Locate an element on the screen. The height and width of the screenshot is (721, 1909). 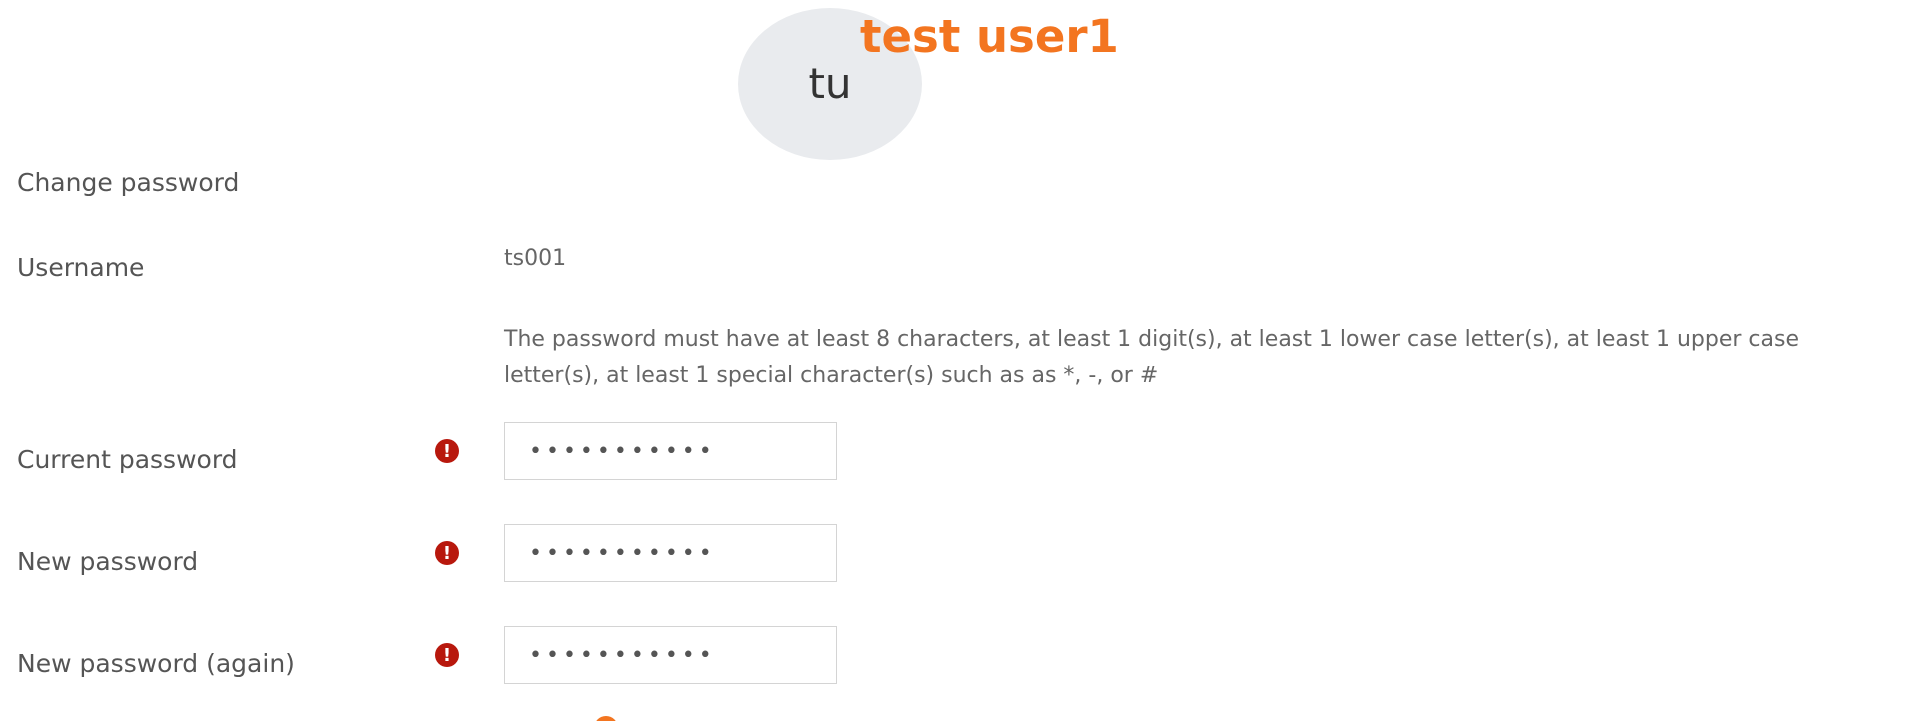
username-label: Username is located at coordinates (81, 267).